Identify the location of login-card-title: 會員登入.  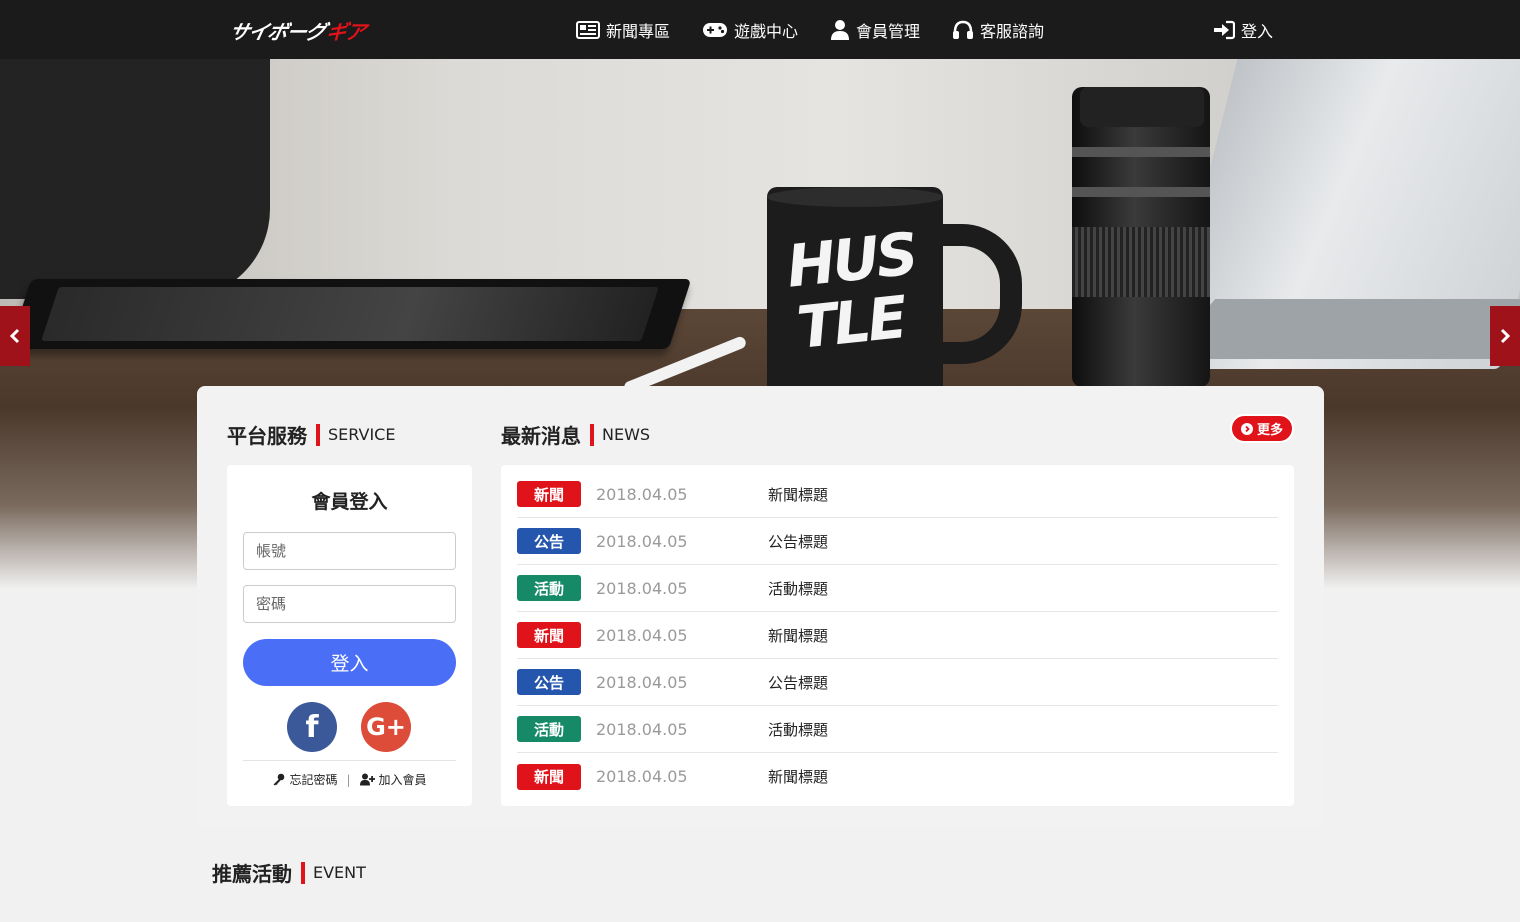
(349, 502).